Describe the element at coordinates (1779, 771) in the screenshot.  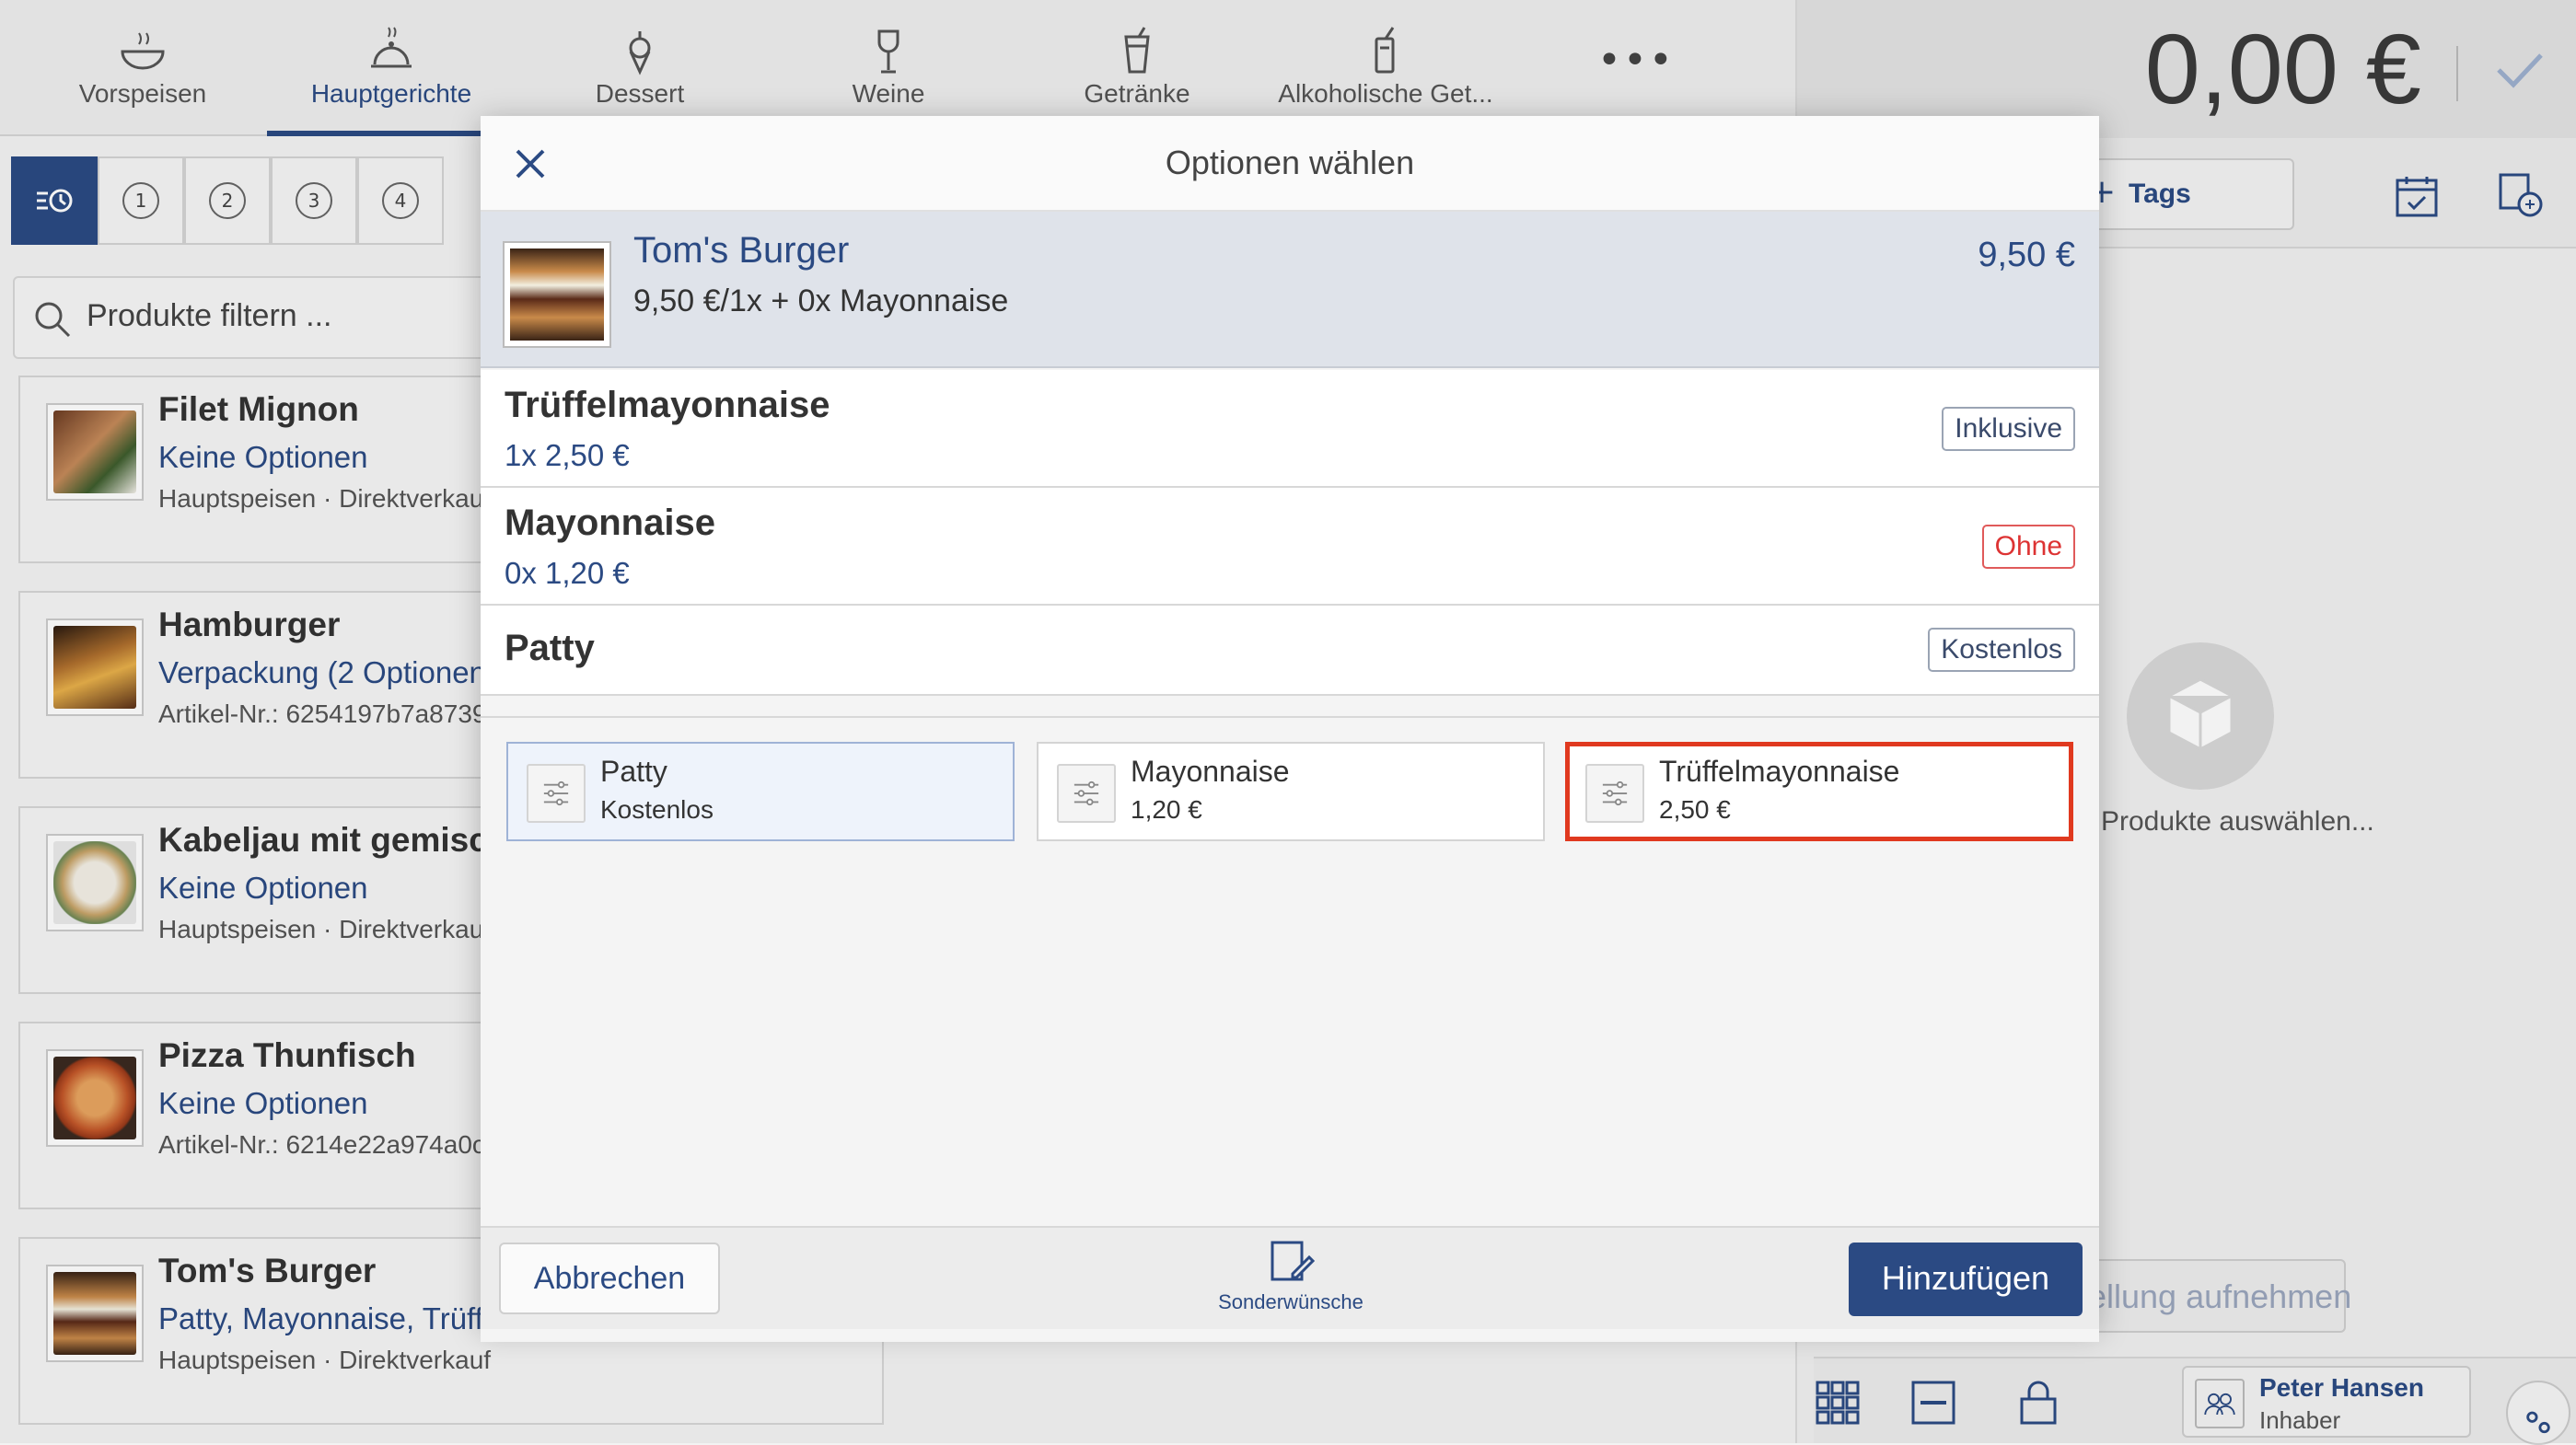
I see `tile-name: Trüffelmayonnaise` at that location.